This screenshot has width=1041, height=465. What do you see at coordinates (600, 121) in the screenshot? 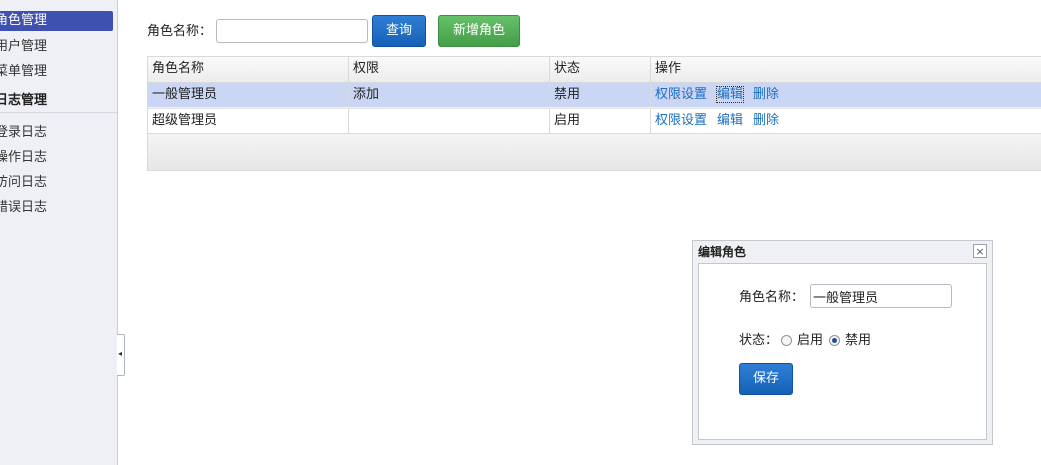
I see `cell-status: 启用` at bounding box center [600, 121].